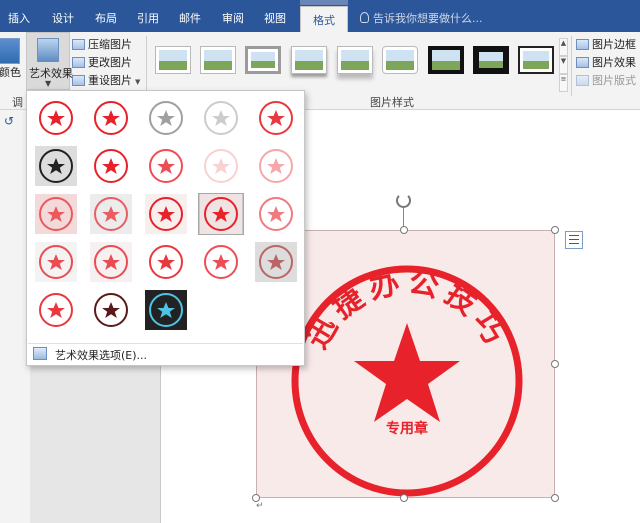 The height and width of the screenshot is (523, 640). I want to click on tab-references: 引用, so click(148, 18).